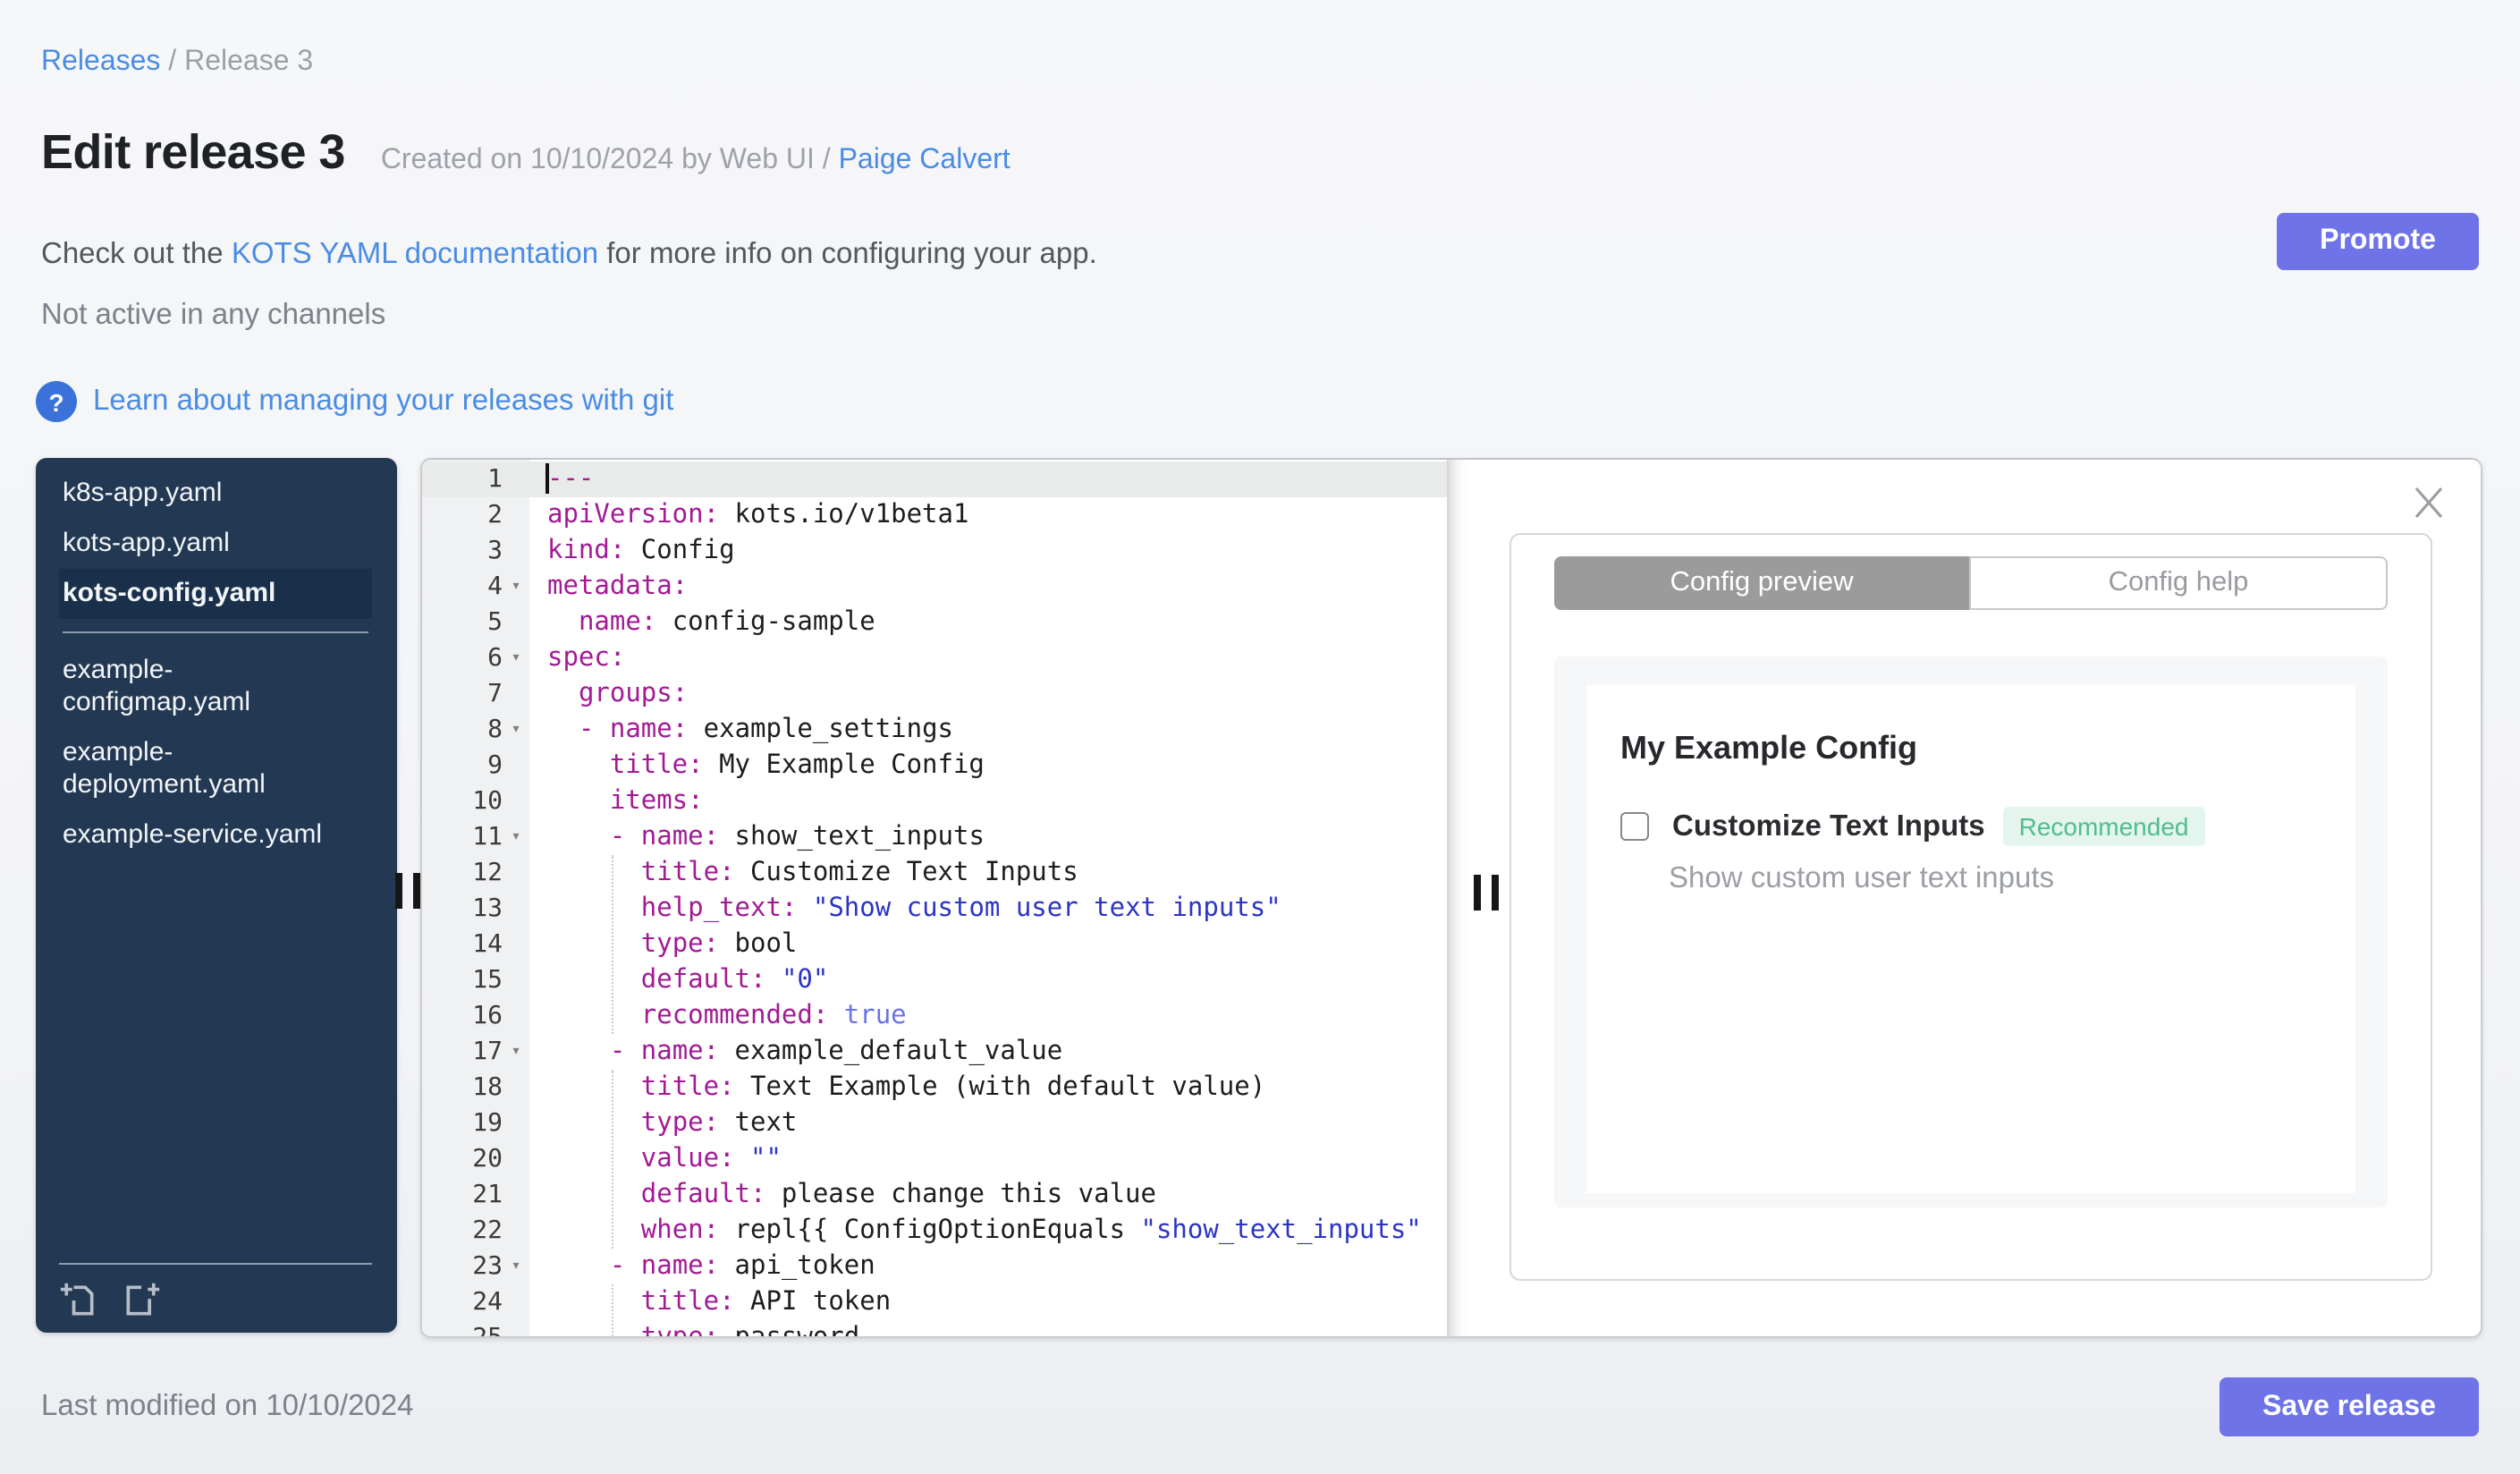  What do you see at coordinates (495, 622) in the screenshot?
I see `line-number: 5` at bounding box center [495, 622].